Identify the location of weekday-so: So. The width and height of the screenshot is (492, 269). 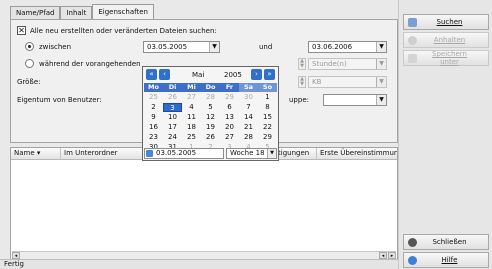
(267, 87).